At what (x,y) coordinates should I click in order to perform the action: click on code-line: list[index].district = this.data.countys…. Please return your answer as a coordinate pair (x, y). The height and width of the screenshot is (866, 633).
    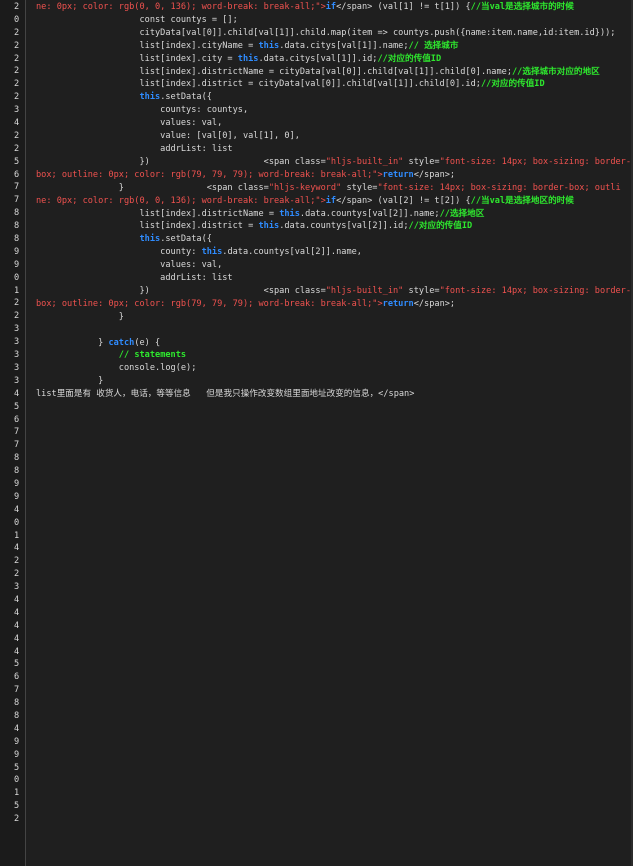
    Looking at the image, I should click on (333, 226).